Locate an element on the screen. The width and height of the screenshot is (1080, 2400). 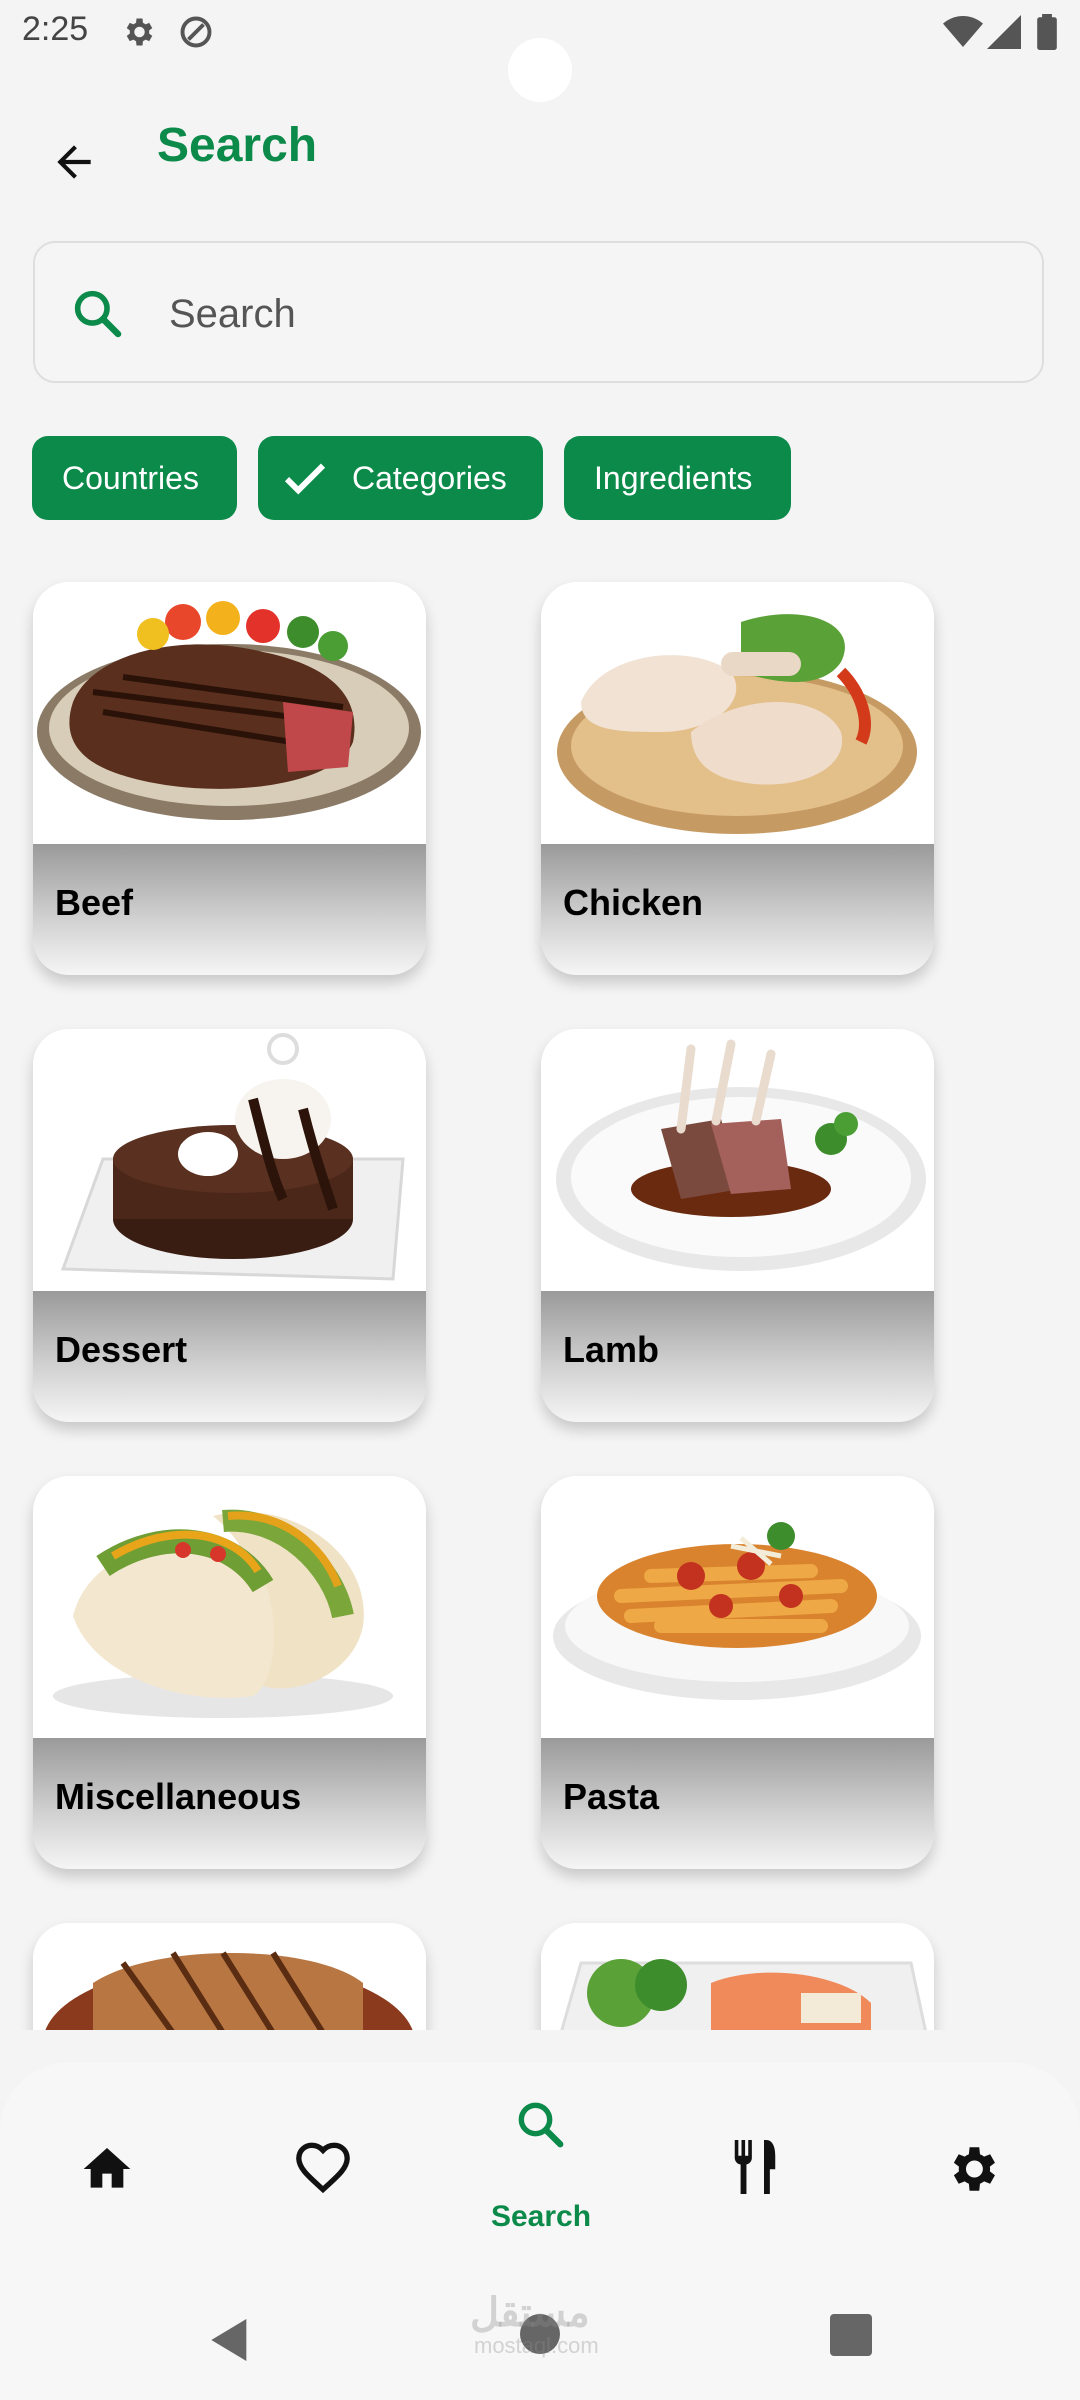
category-card-dessert: Dessert is located at coordinates (229, 1225).